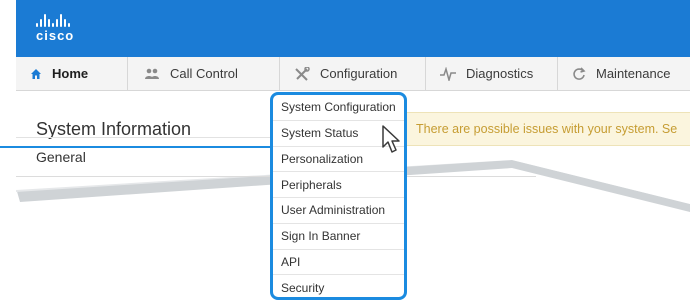 The width and height of the screenshot is (690, 305). I want to click on pulse-icon, so click(448, 73).